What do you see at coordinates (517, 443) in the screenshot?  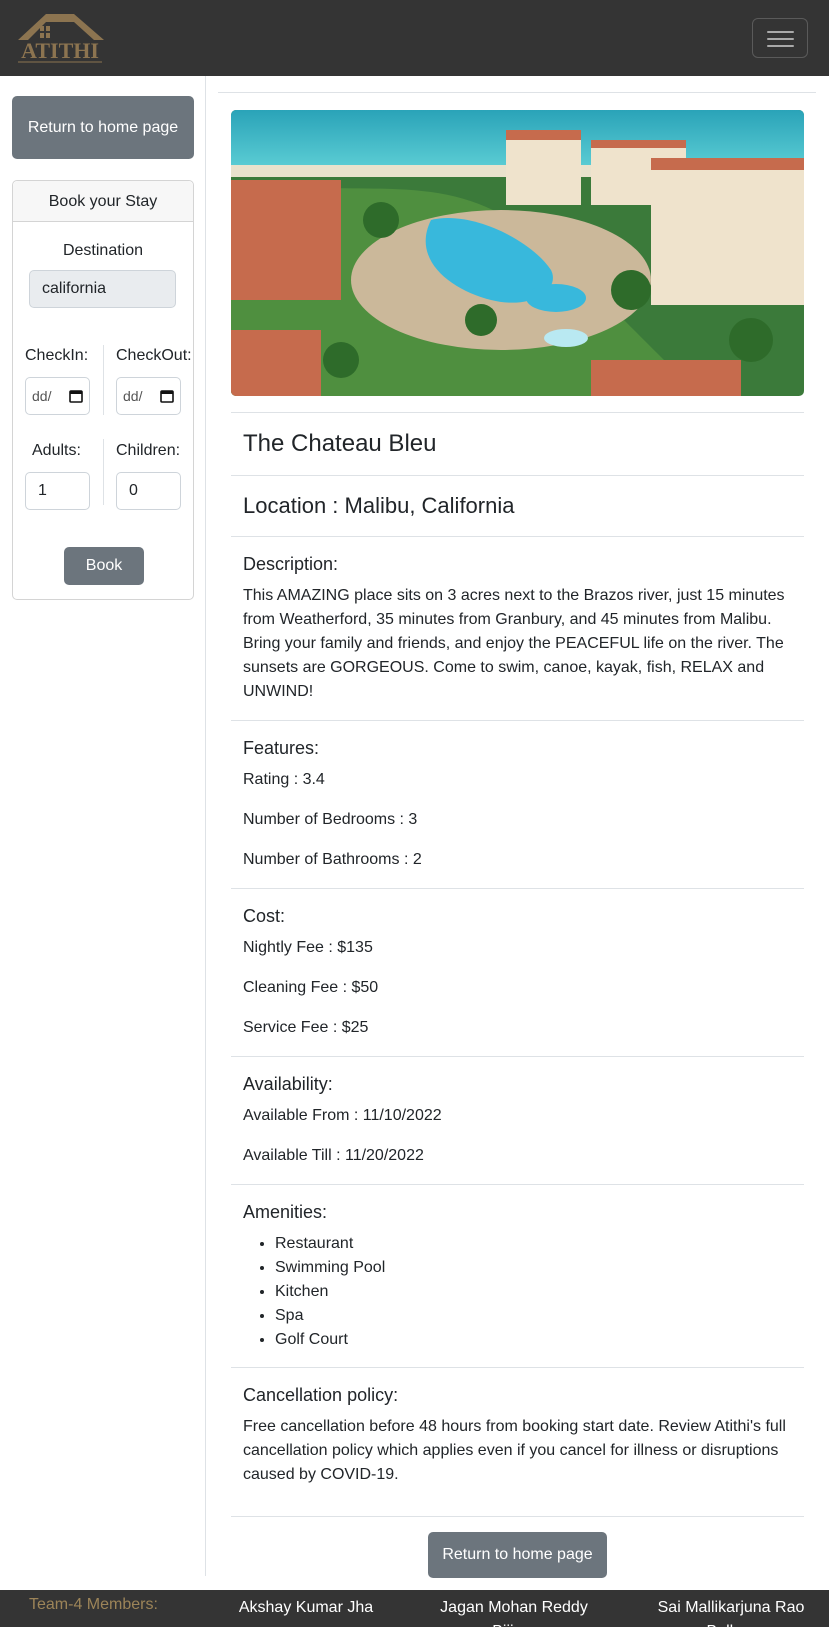 I see `listing-title-section: The Chateau Bleu` at bounding box center [517, 443].